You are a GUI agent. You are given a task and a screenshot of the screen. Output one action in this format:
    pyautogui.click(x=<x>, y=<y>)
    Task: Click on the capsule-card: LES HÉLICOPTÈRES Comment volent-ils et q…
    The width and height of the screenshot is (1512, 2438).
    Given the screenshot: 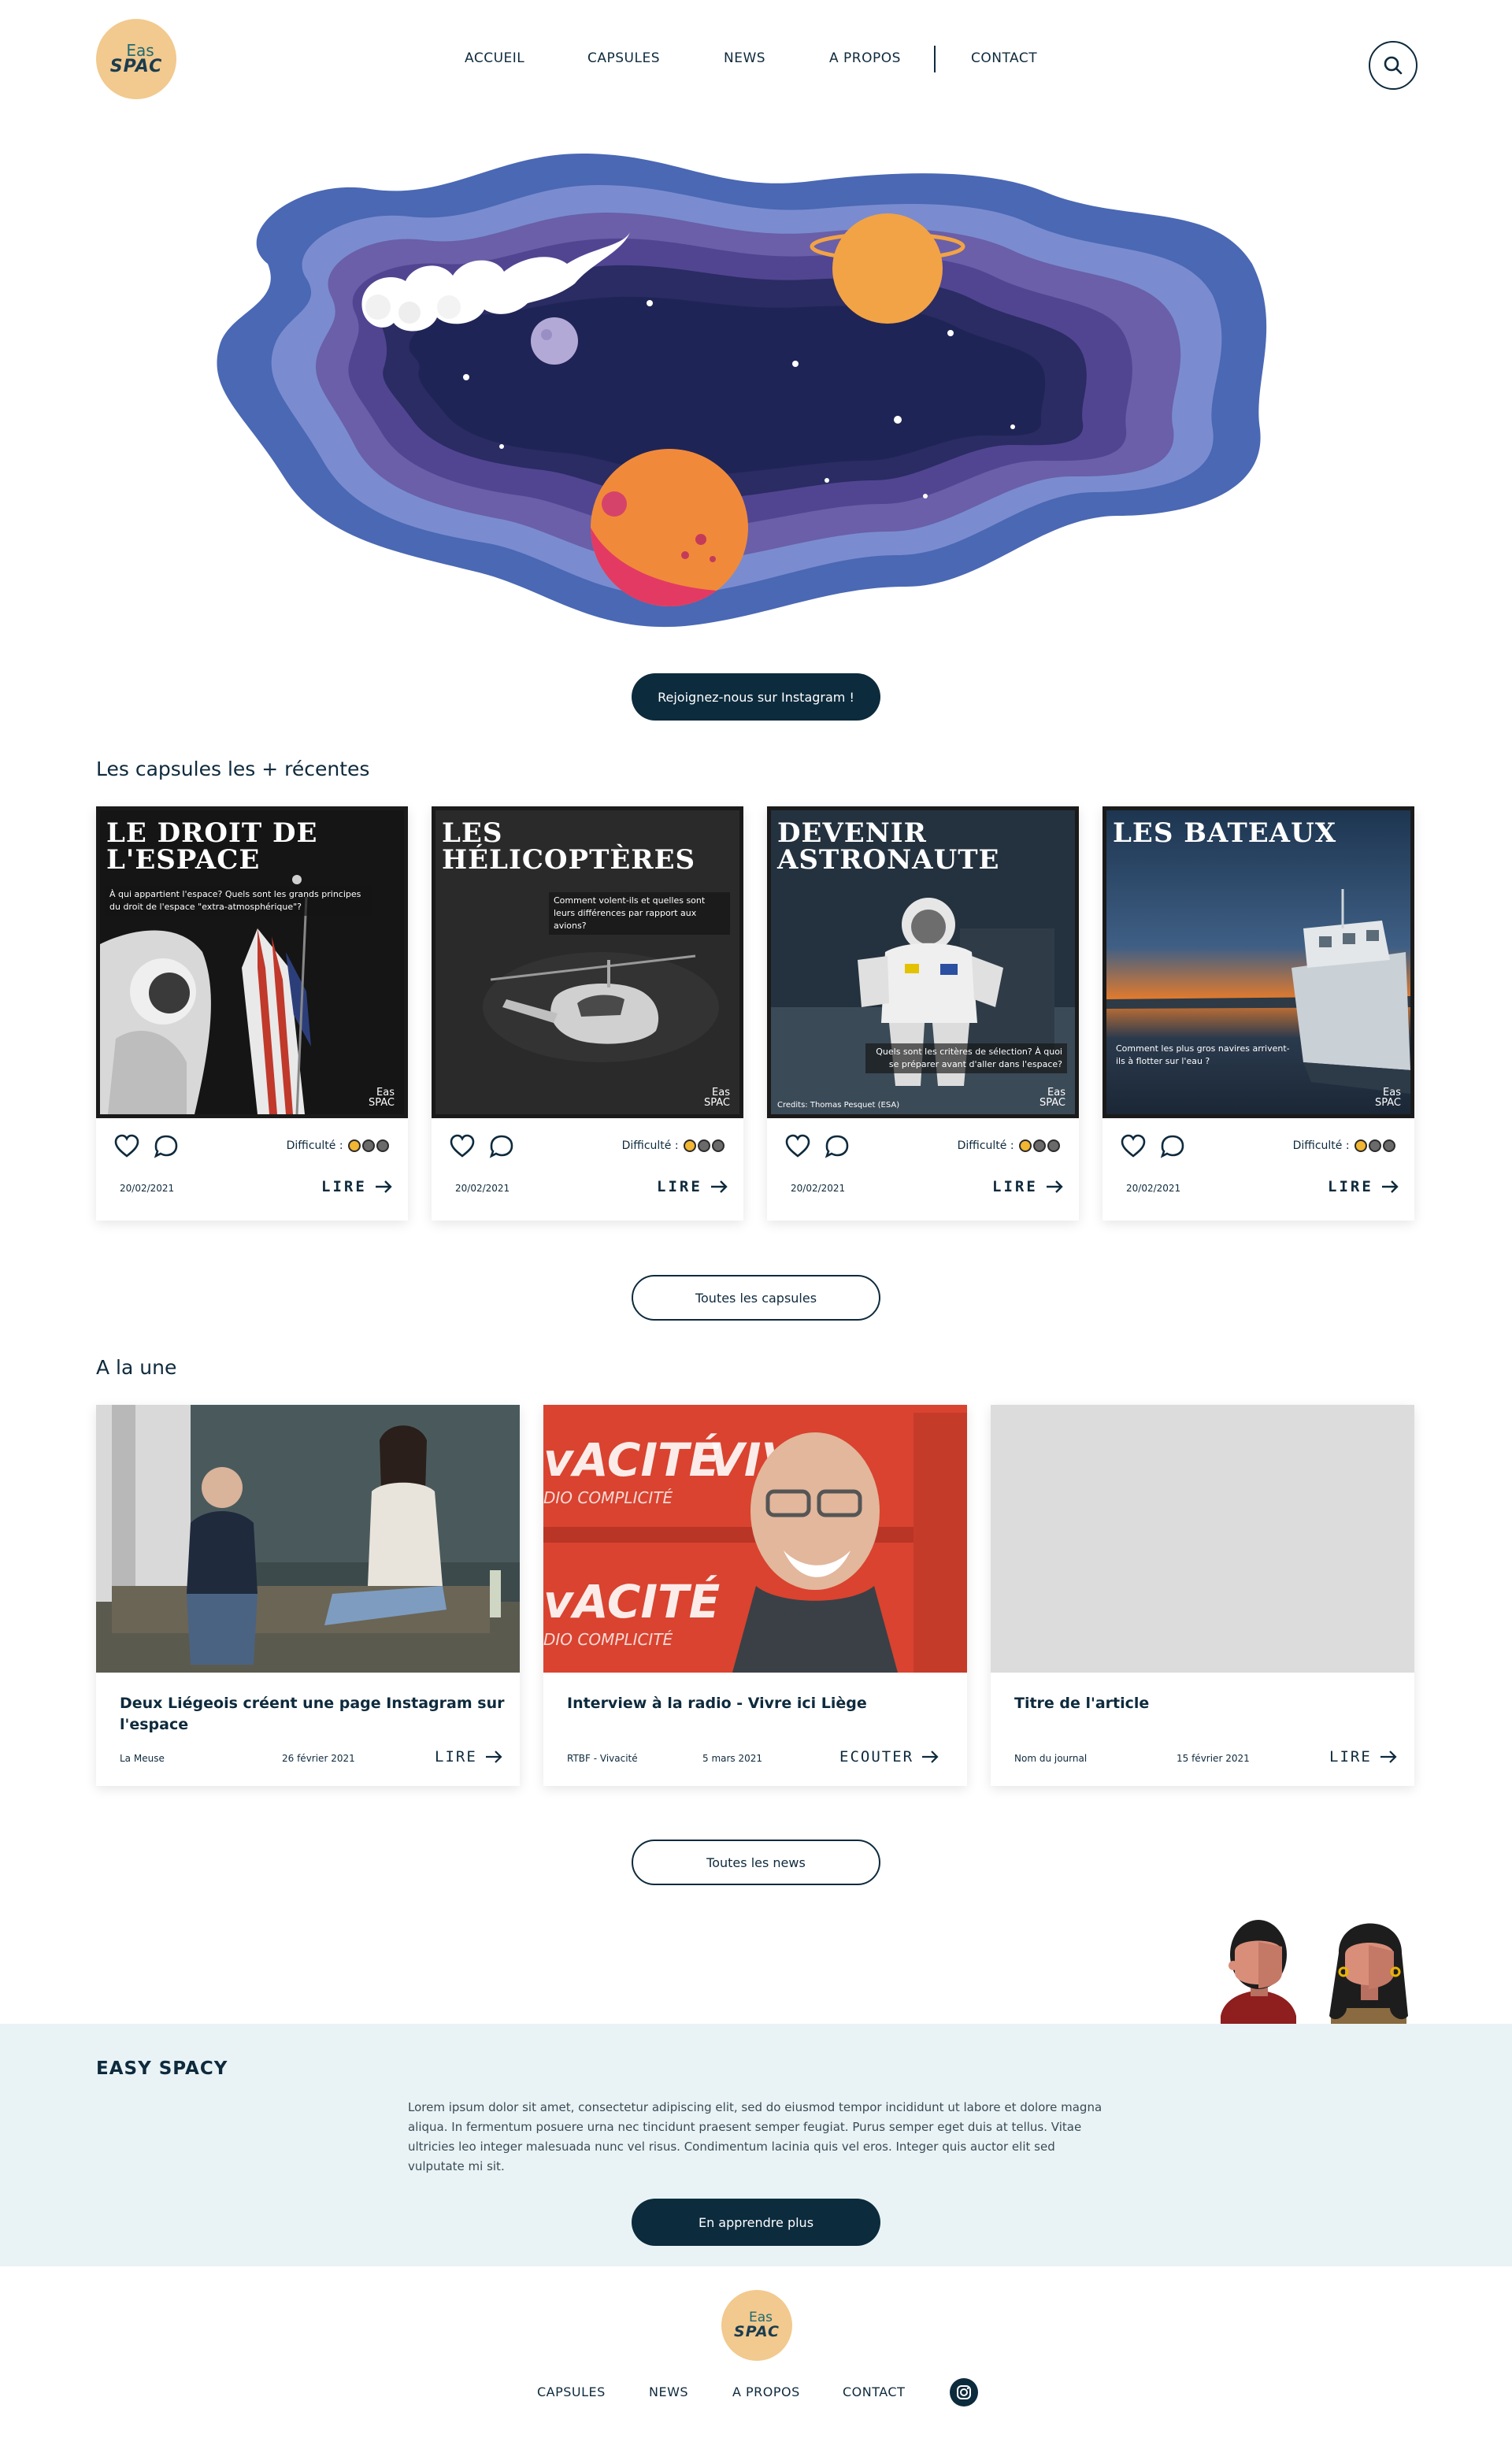 What is the action you would take?
    pyautogui.click(x=587, y=1013)
    